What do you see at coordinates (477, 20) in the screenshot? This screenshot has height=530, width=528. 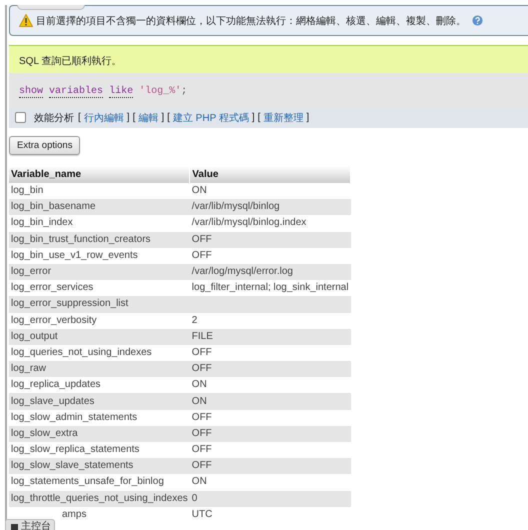 I see `help-icon` at bounding box center [477, 20].